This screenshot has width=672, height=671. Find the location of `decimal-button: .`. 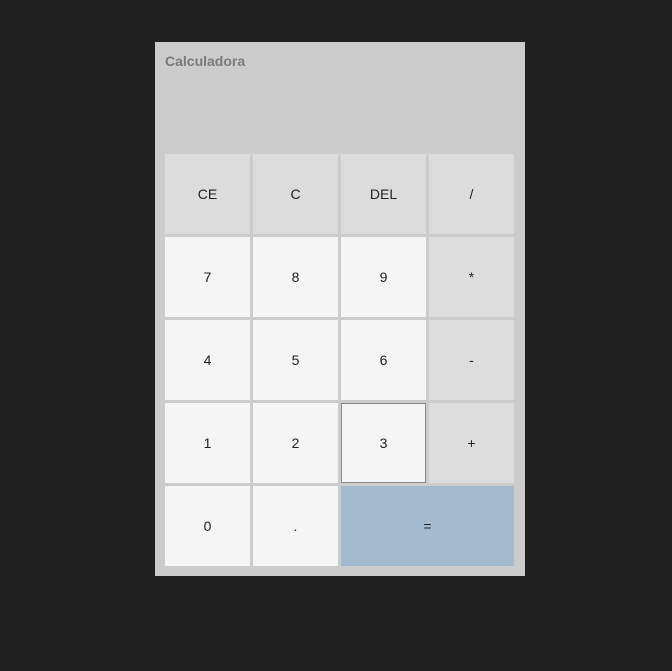

decimal-button: . is located at coordinates (295, 526).